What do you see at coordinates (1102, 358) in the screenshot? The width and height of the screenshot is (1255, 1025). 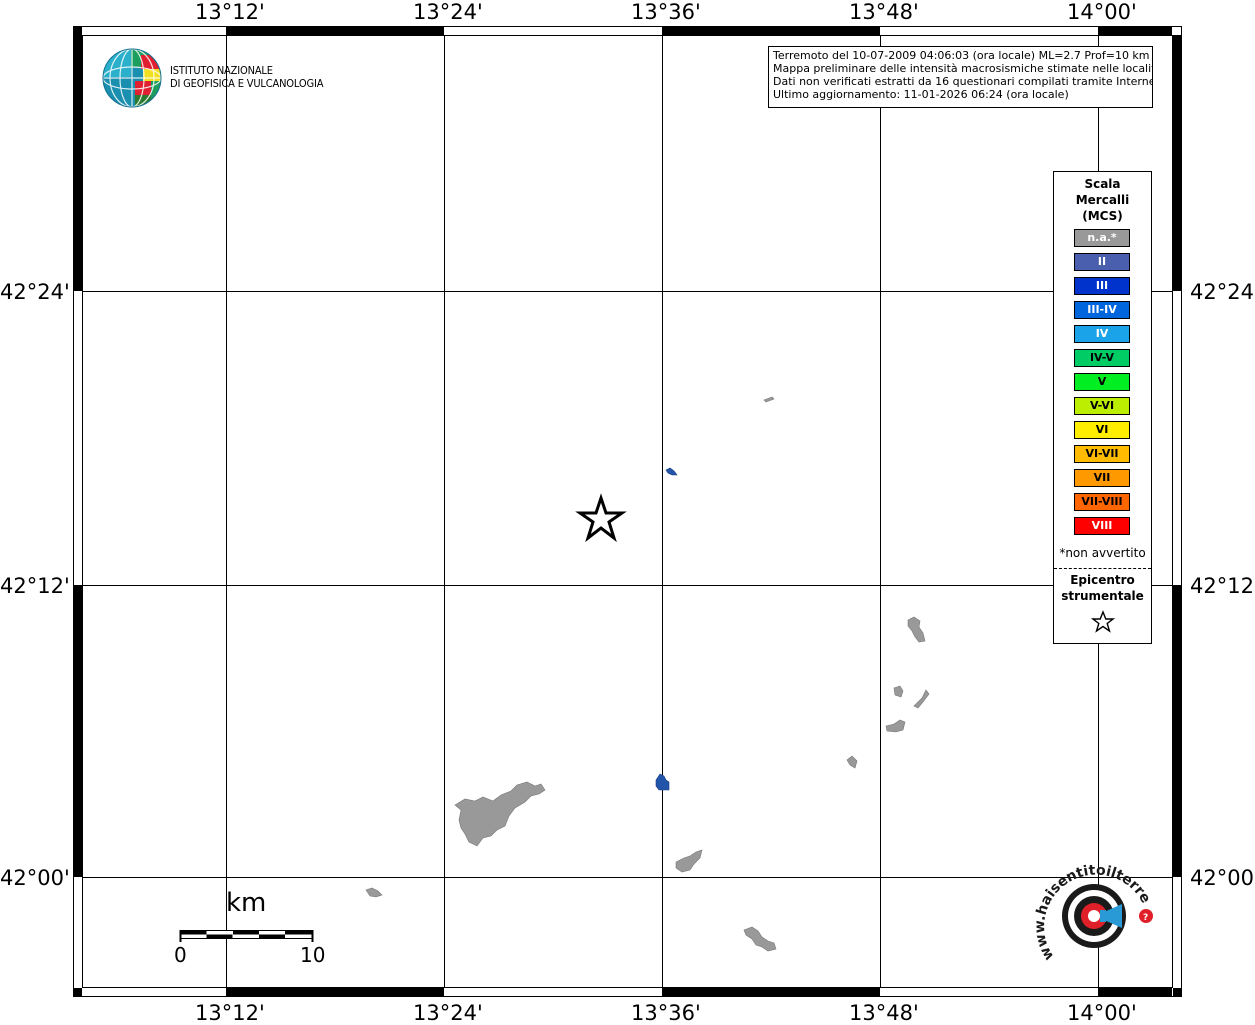 I see `legend-swatch: IV-V` at bounding box center [1102, 358].